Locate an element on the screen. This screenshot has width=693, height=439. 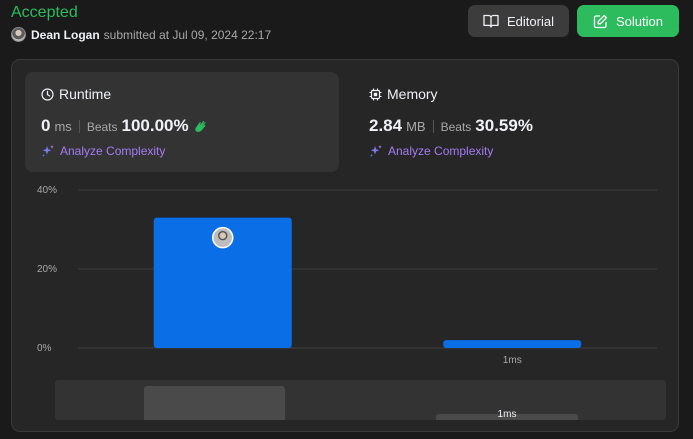
chart-bar is located at coordinates (512, 344).